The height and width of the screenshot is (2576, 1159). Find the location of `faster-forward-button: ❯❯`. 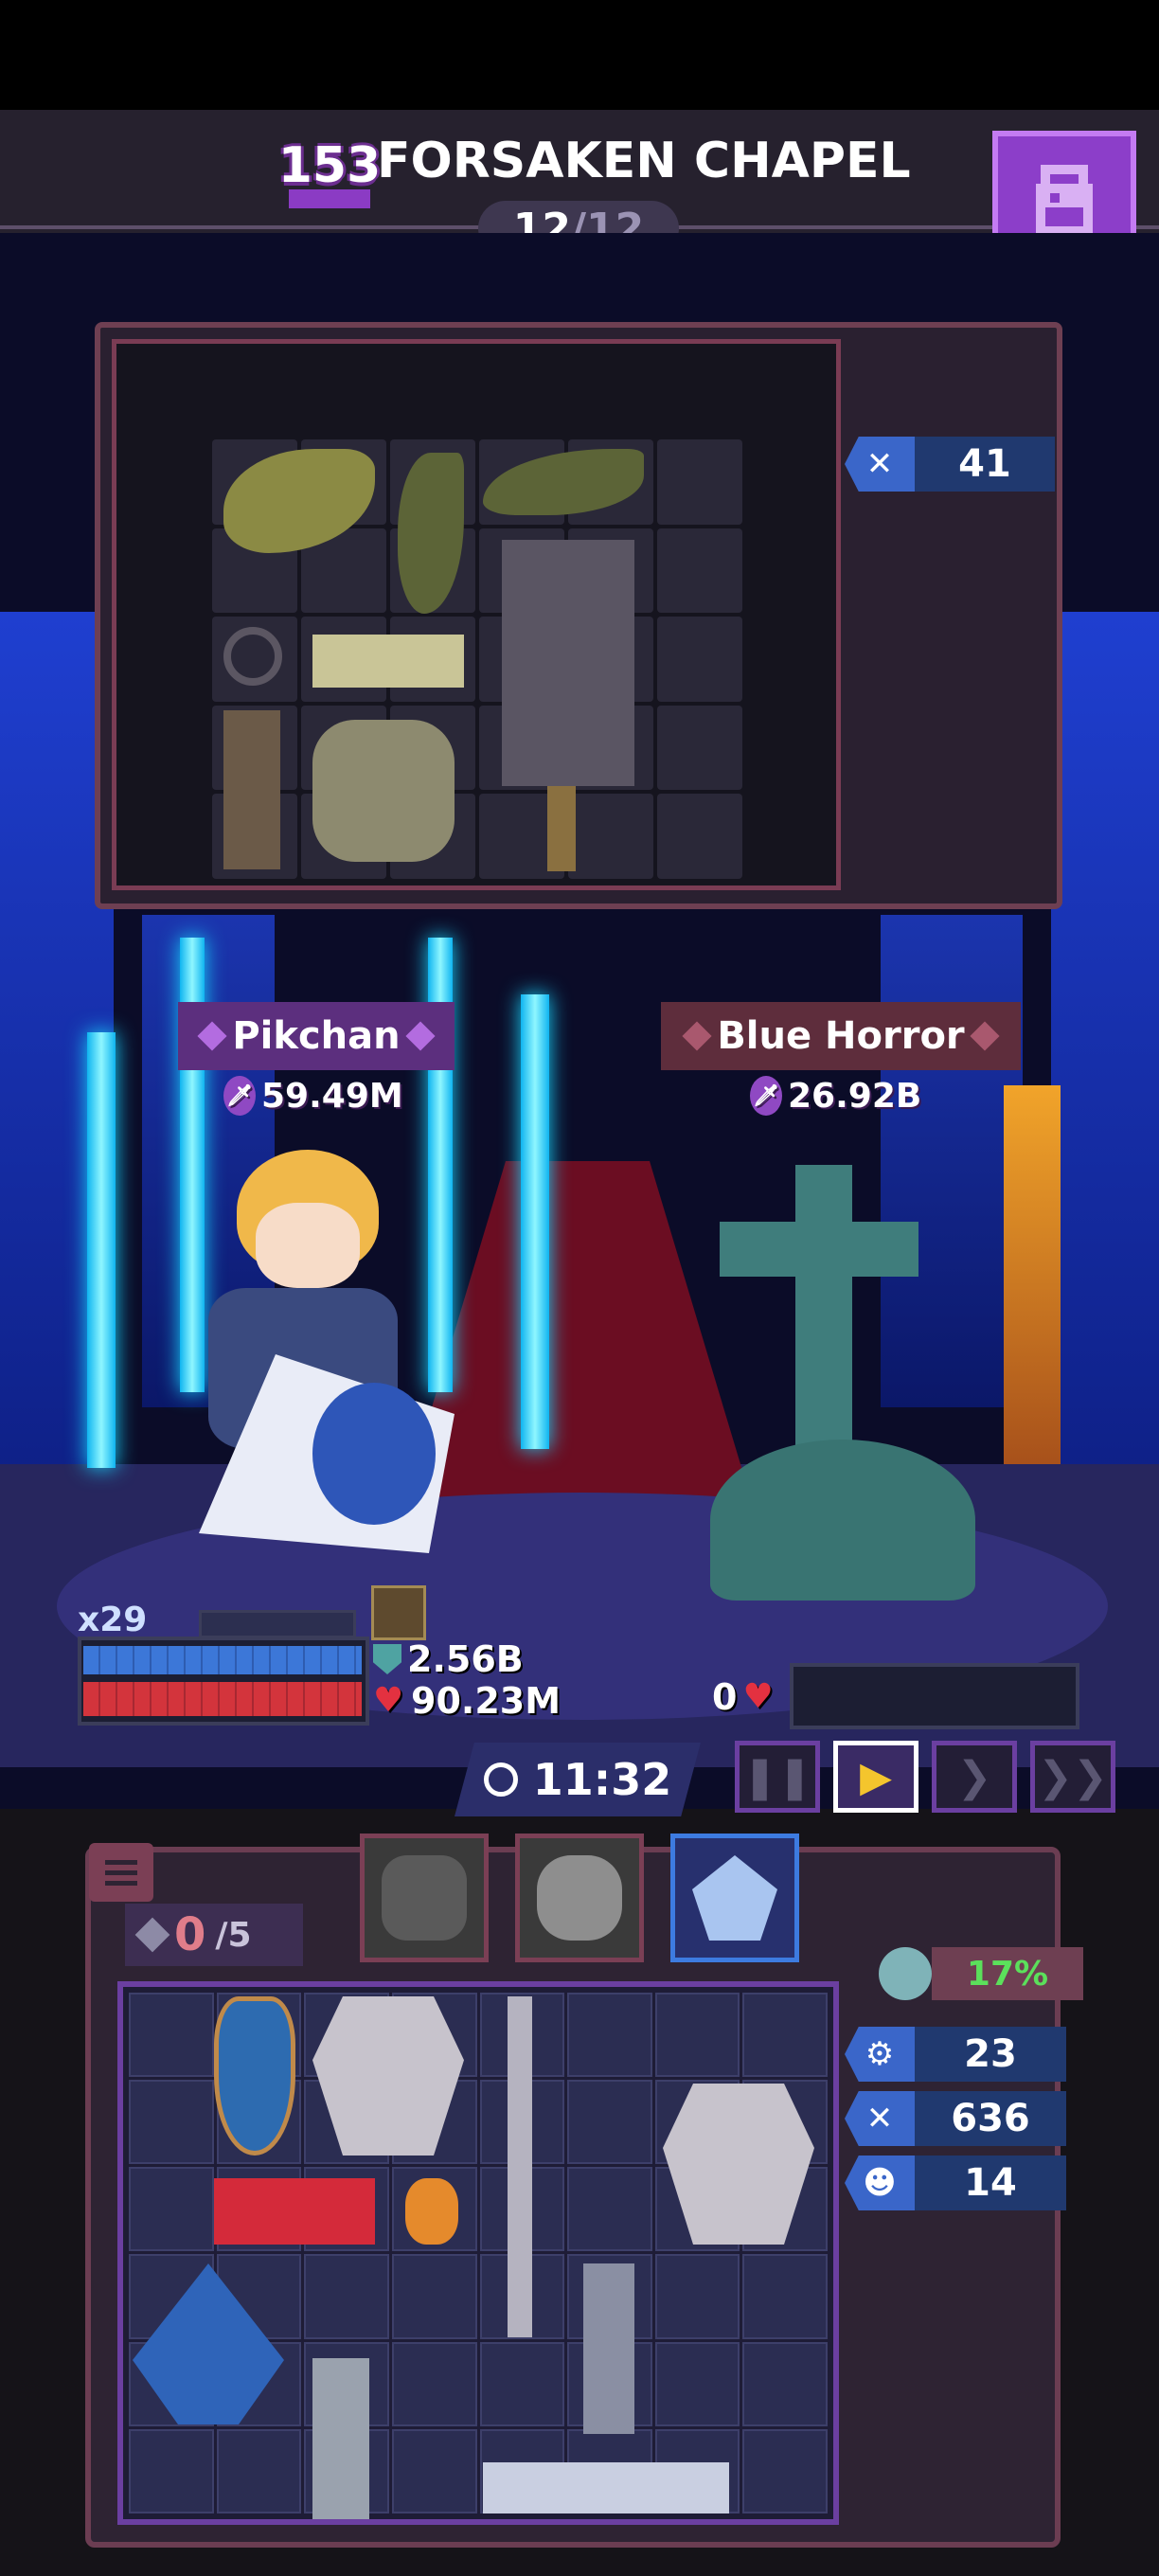

faster-forward-button: ❯❯ is located at coordinates (1072, 1777).